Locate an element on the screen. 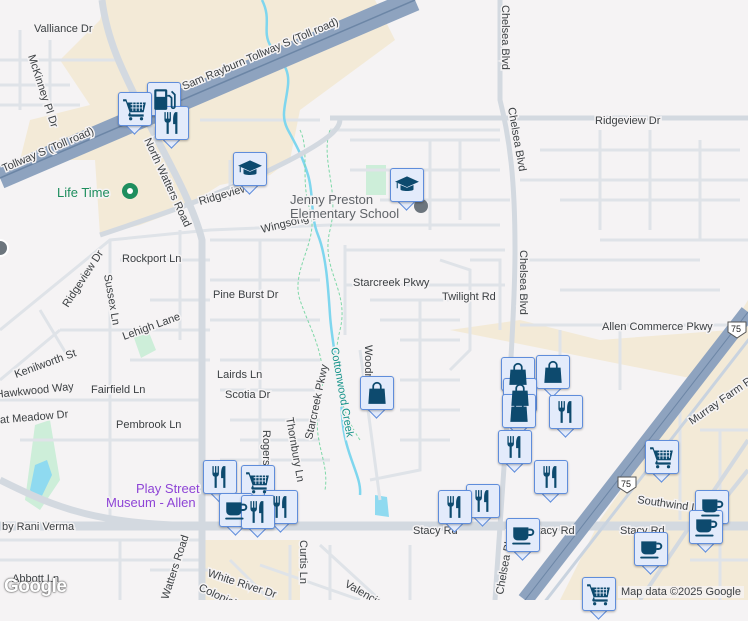 This screenshot has height=621, width=748. fairfield-label: Fairfield Ln is located at coordinates (118, 390).